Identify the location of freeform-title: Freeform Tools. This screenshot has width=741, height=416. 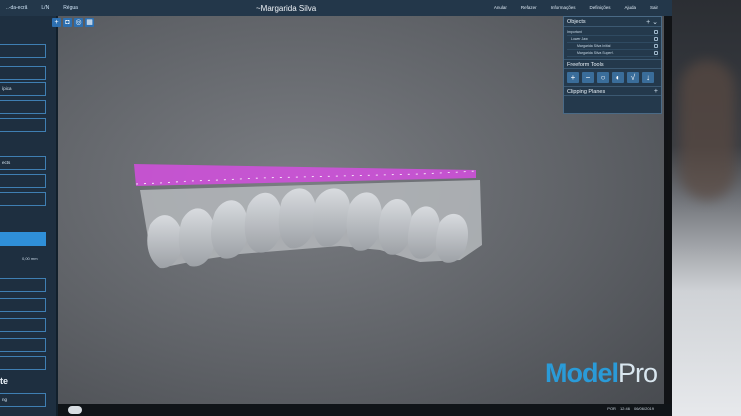
(585, 65).